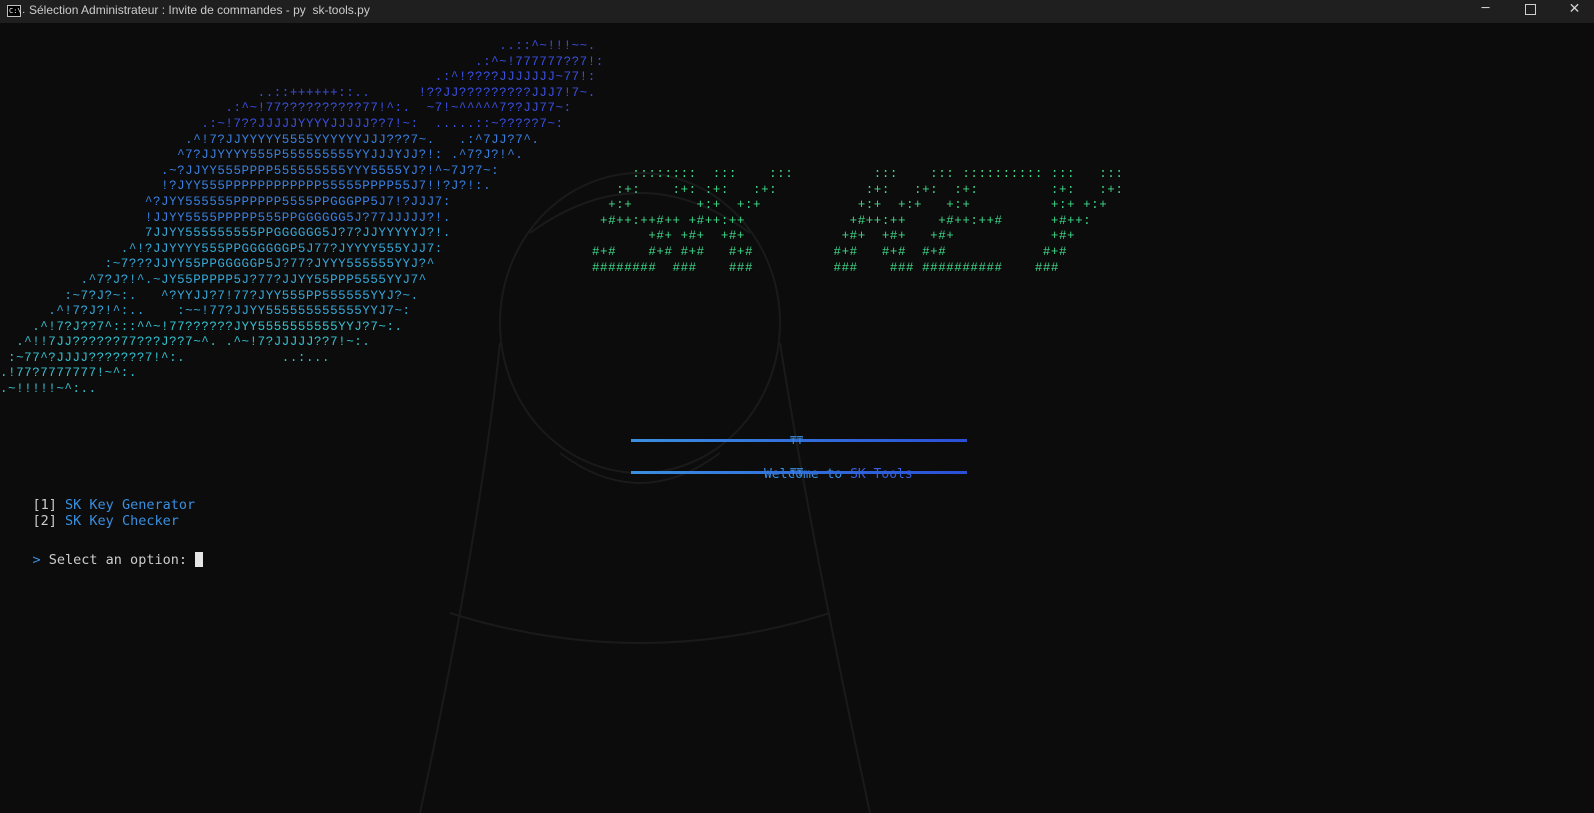 This screenshot has width=1594, height=813. Describe the element at coordinates (16, 11) in the screenshot. I see `cmd-icon: C:\.` at that location.